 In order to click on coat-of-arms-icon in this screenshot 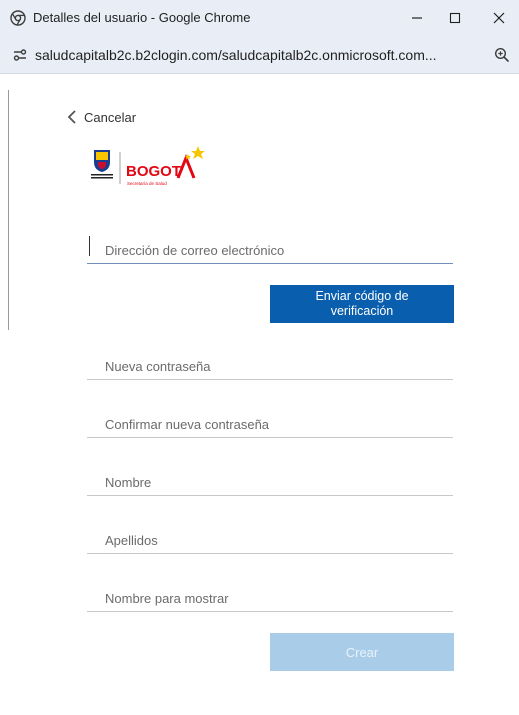, I will do `click(102, 164)`.